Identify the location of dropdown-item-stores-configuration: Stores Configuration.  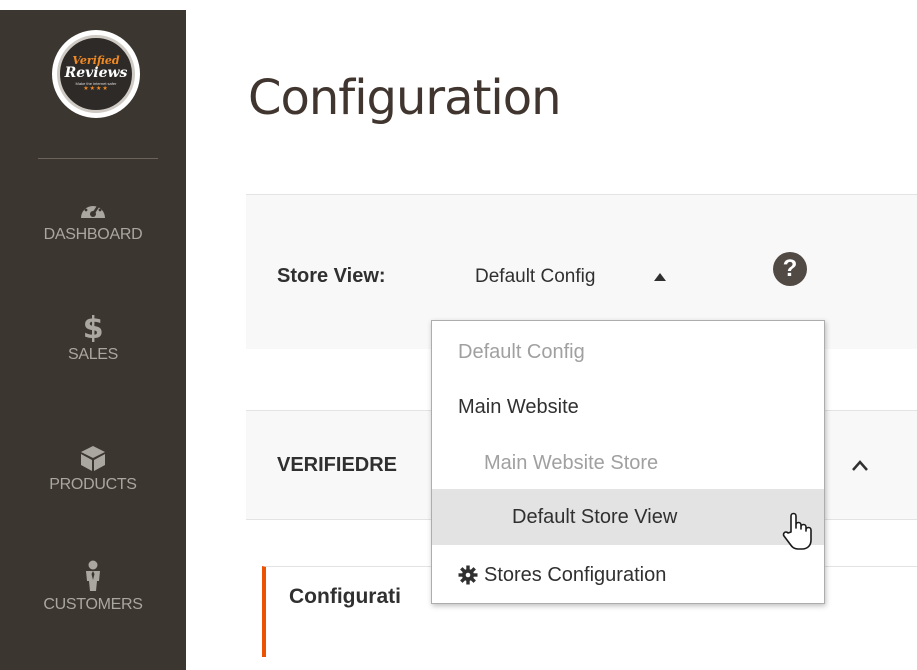
(628, 575).